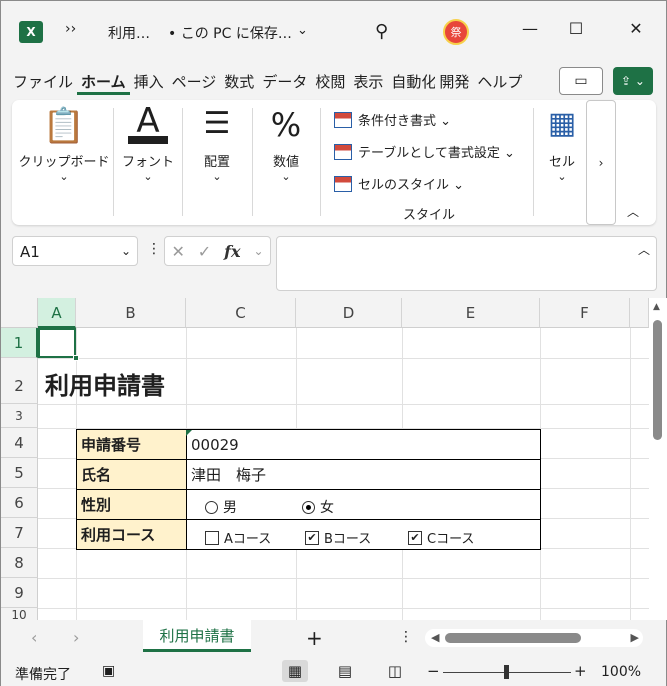  I want to click on fill-handle, so click(76, 358).